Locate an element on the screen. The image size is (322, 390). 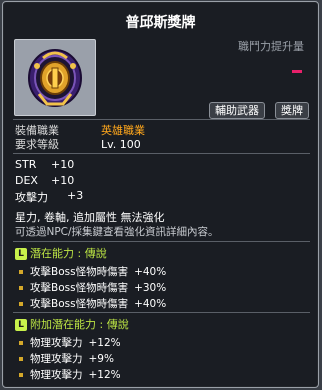
tag-medal: 獎牌 is located at coordinates (292, 110).